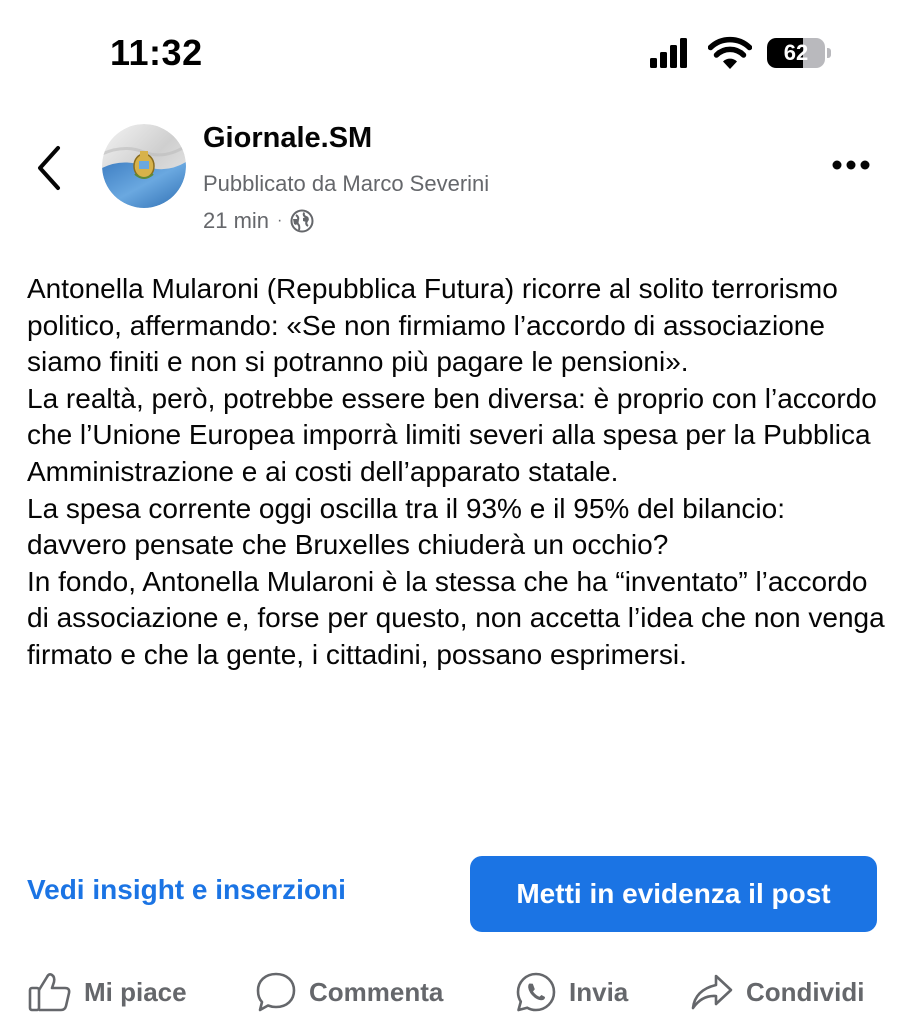 Image resolution: width=902 pixels, height=1024 pixels. I want to click on comment-button: Commenta, so click(349, 992).